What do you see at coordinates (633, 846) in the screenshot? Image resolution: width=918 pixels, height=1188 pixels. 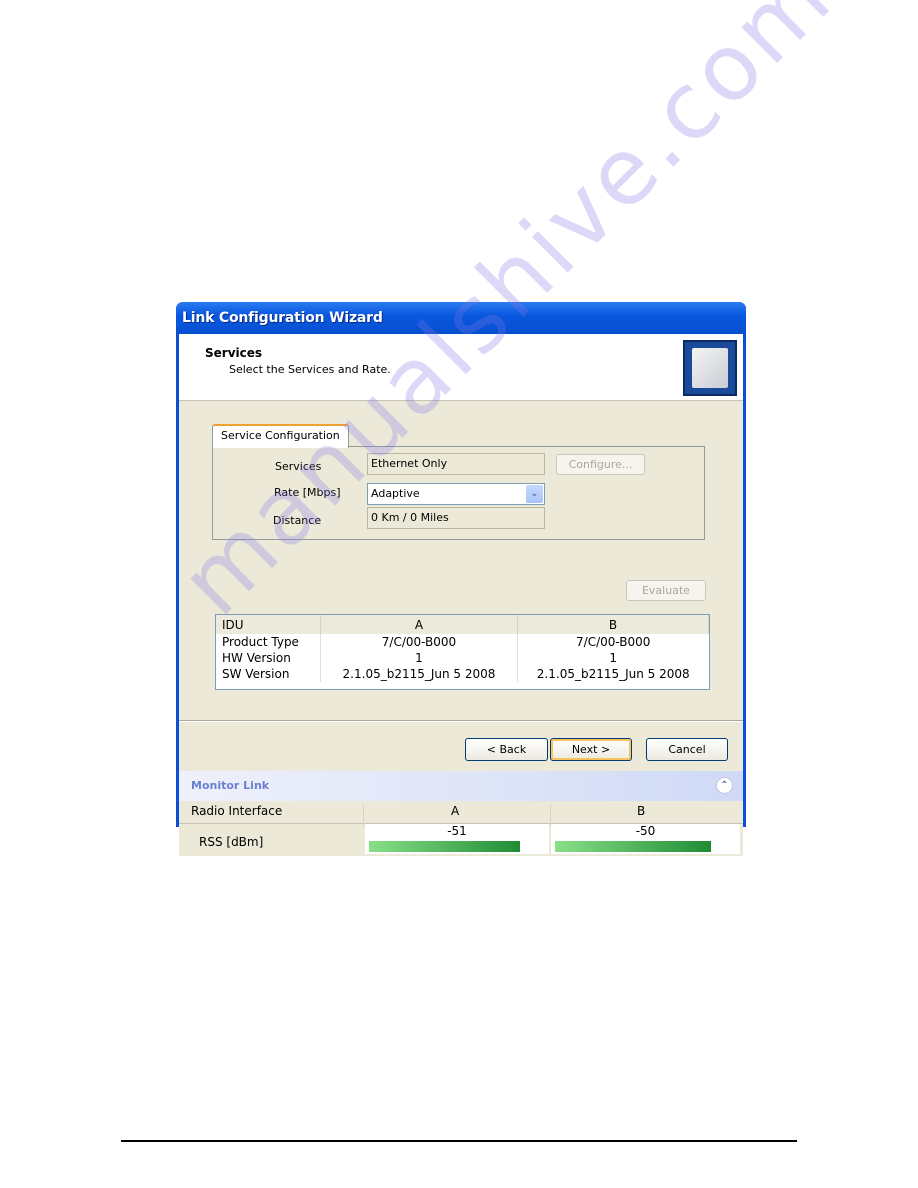 I see `rss-bar-b` at bounding box center [633, 846].